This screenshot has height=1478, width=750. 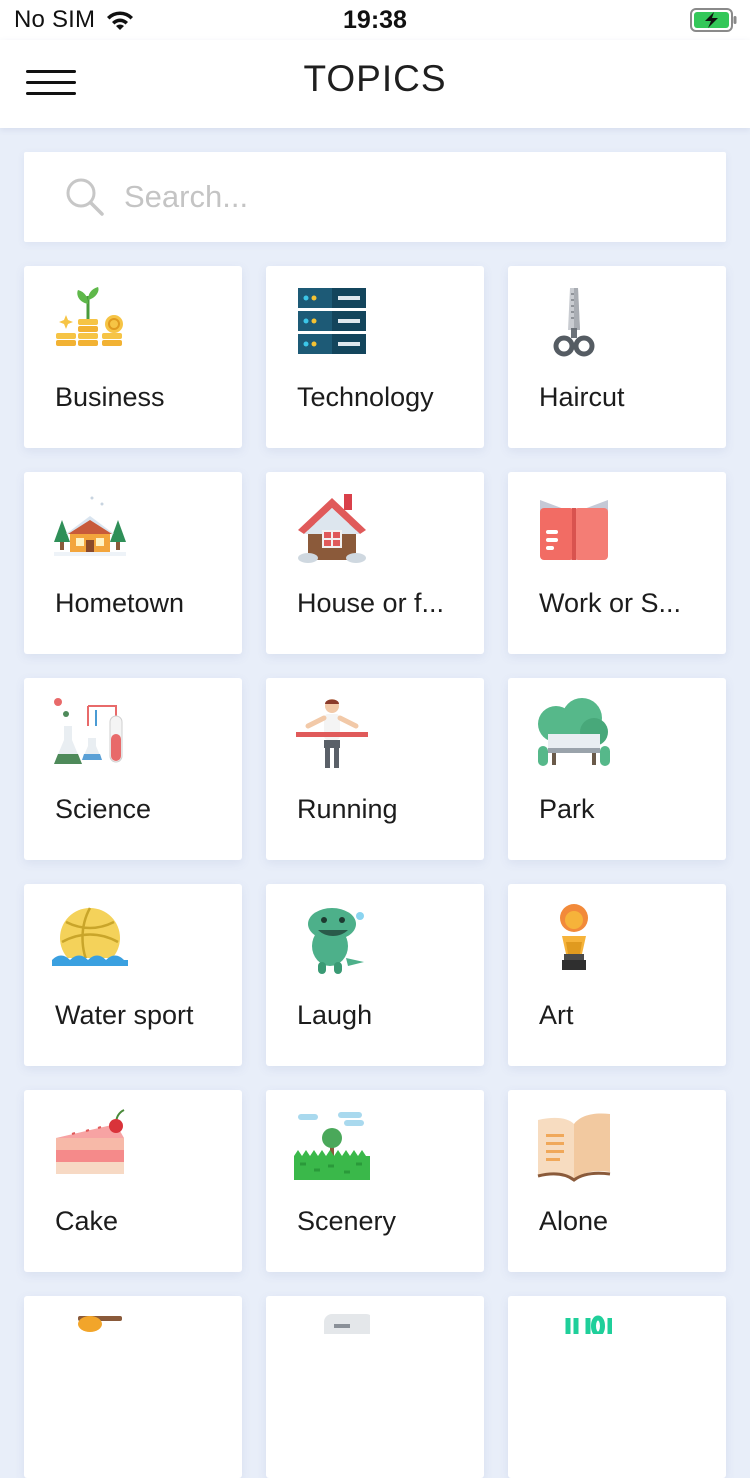 I want to click on topic-label: Business, so click(x=110, y=397).